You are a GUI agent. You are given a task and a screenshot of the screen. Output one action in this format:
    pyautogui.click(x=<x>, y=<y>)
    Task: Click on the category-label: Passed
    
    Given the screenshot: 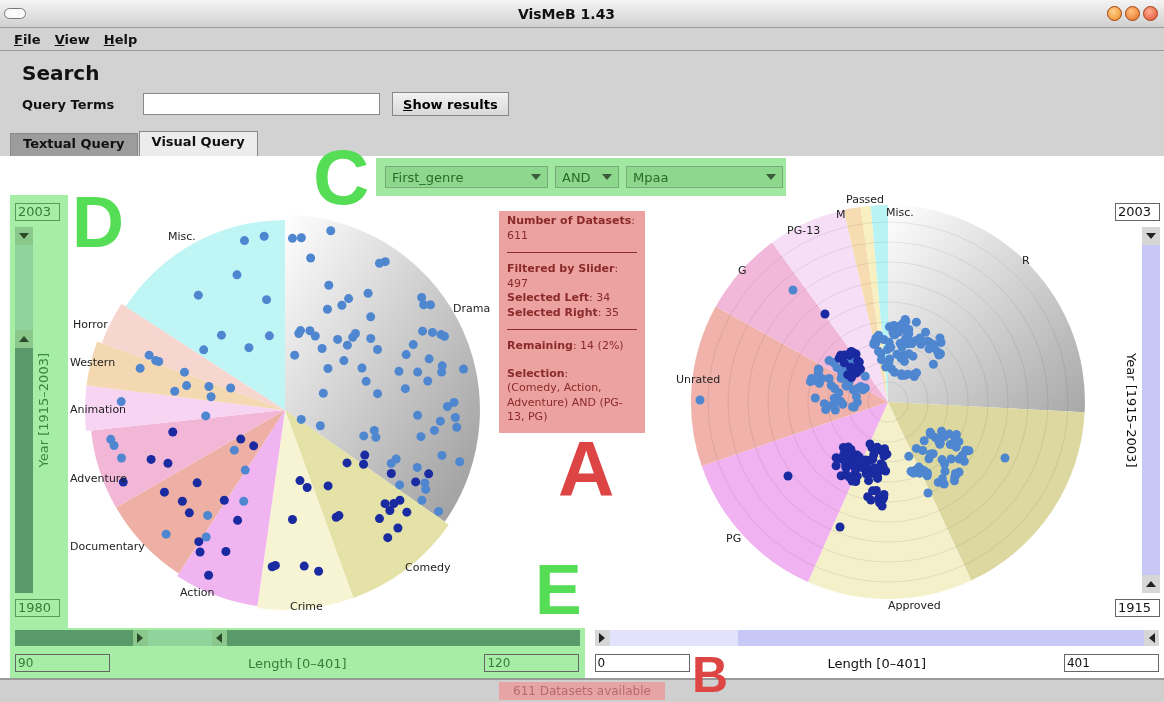 What is the action you would take?
    pyautogui.click(x=865, y=199)
    